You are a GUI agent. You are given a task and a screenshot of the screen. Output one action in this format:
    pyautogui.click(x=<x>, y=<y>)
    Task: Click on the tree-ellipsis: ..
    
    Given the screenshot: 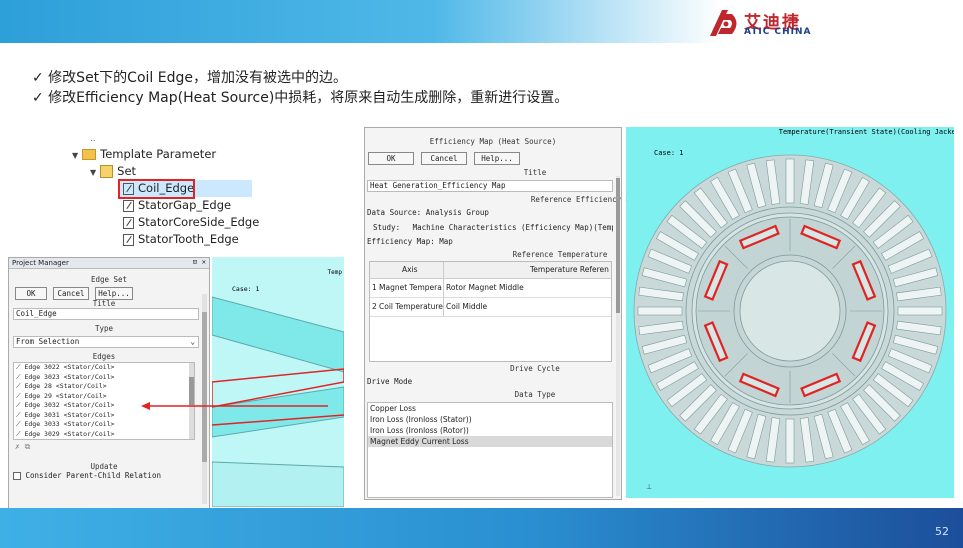 What is the action you would take?
    pyautogui.click(x=93, y=139)
    